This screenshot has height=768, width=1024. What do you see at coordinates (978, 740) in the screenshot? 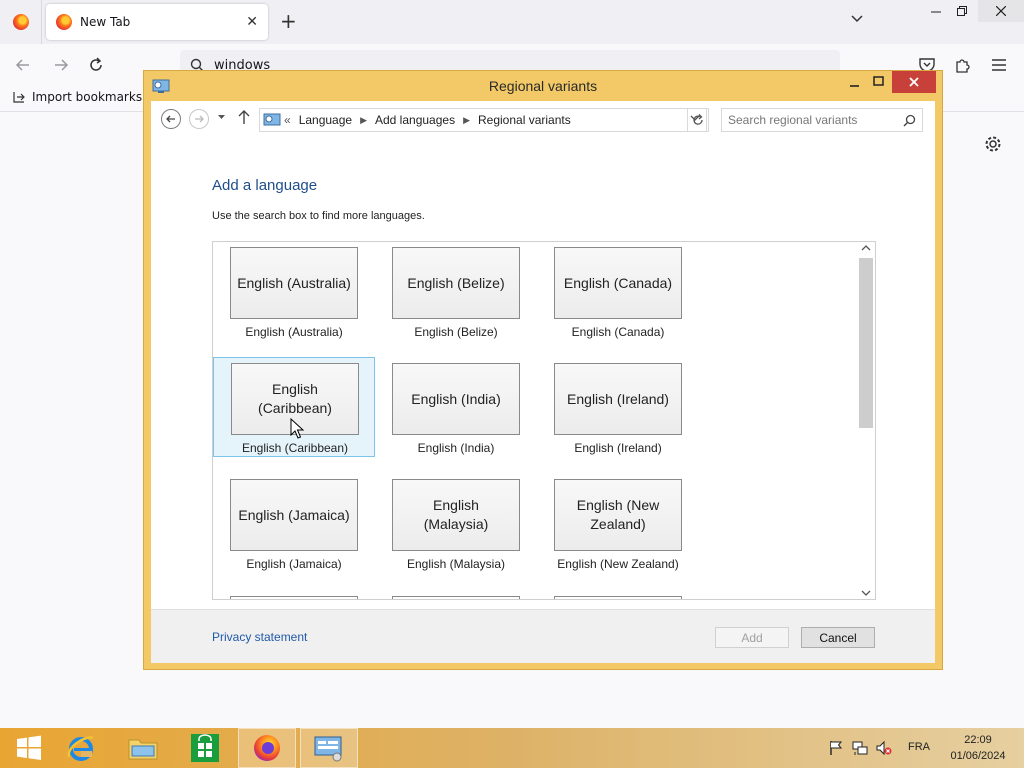
I see `clock-time: 22:09` at bounding box center [978, 740].